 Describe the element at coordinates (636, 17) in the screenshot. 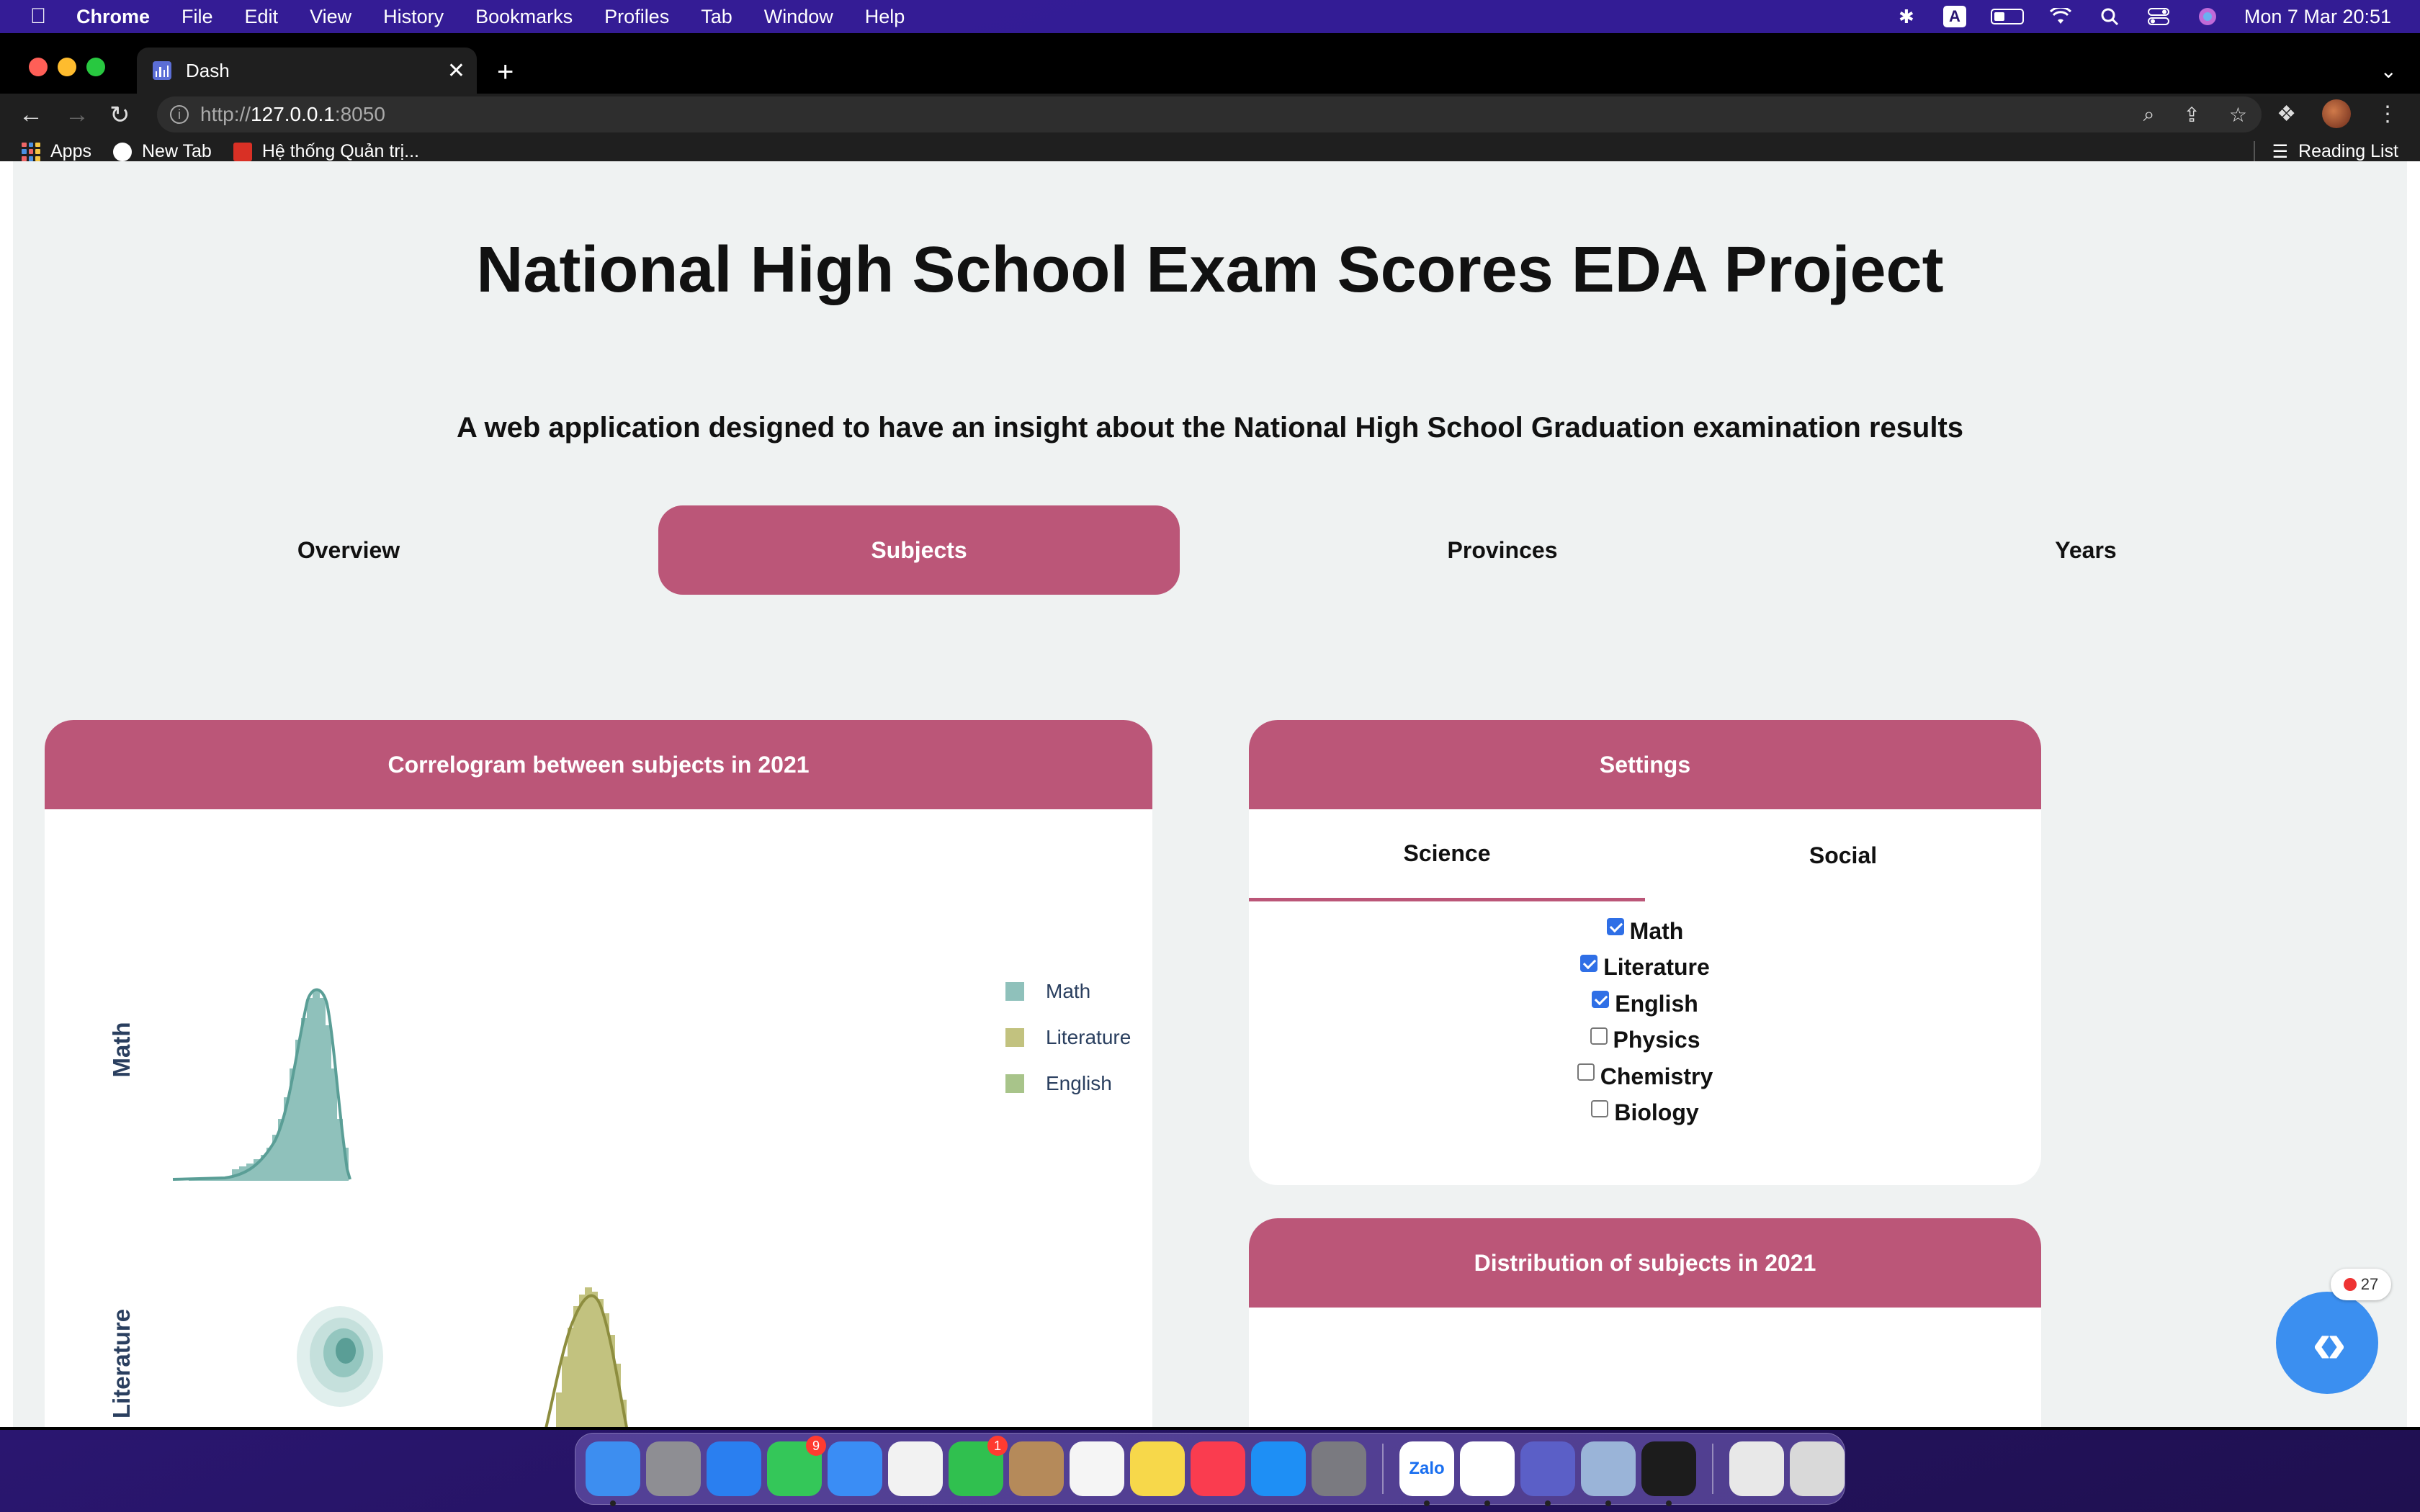

I see `menu-profiles: Profiles` at that location.